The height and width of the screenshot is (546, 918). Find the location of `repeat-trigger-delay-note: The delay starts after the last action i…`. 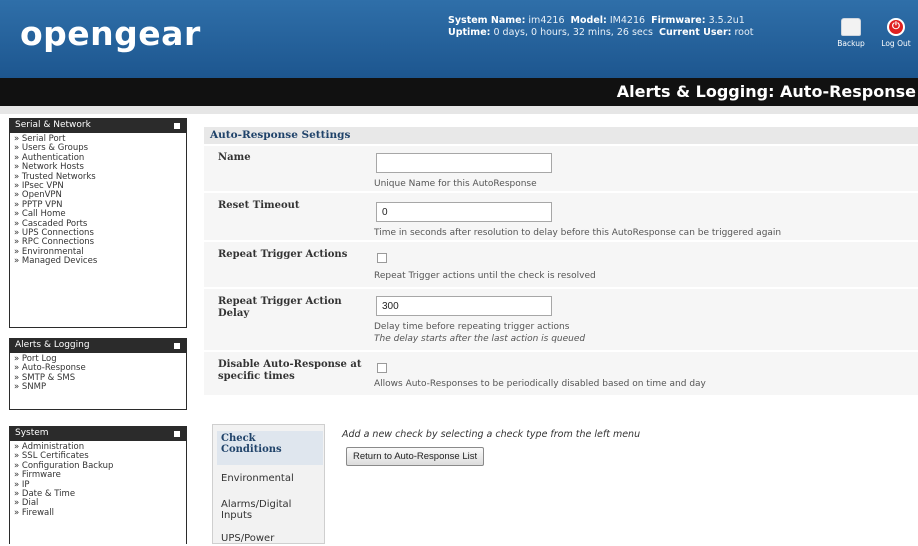

repeat-trigger-delay-note: The delay starts after the last action i… is located at coordinates (480, 339).